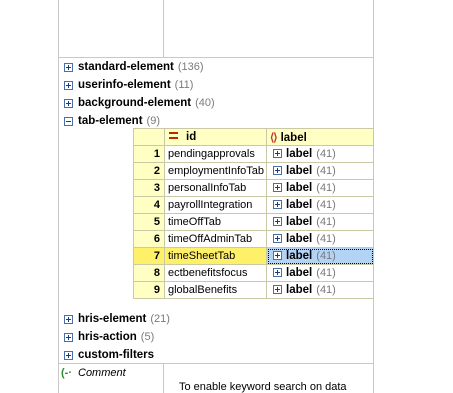 The image size is (453, 393). What do you see at coordinates (215, 188) in the screenshot?
I see `id-cell: personalInfoTab` at bounding box center [215, 188].